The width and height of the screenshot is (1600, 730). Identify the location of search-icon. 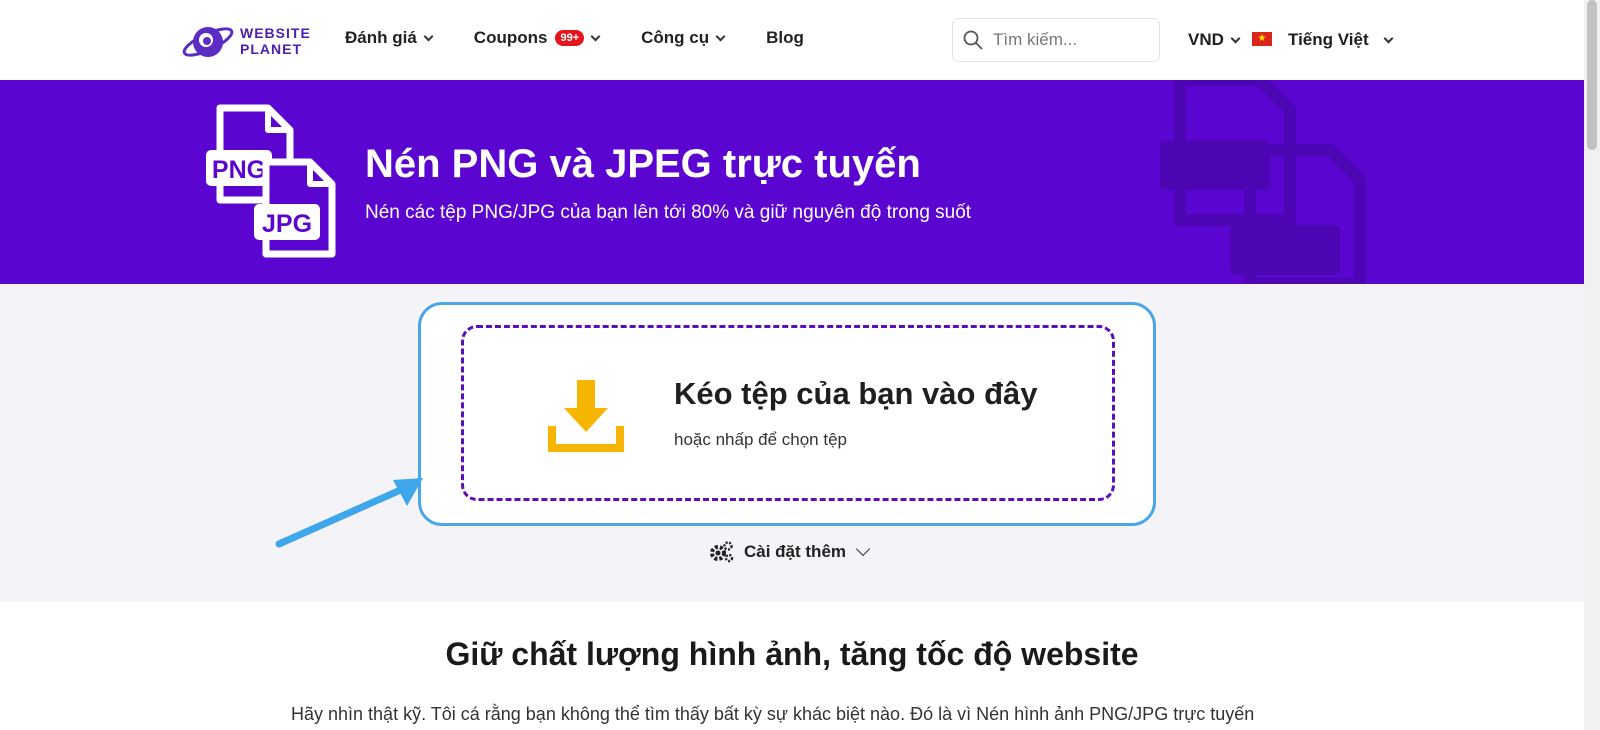
(973, 40).